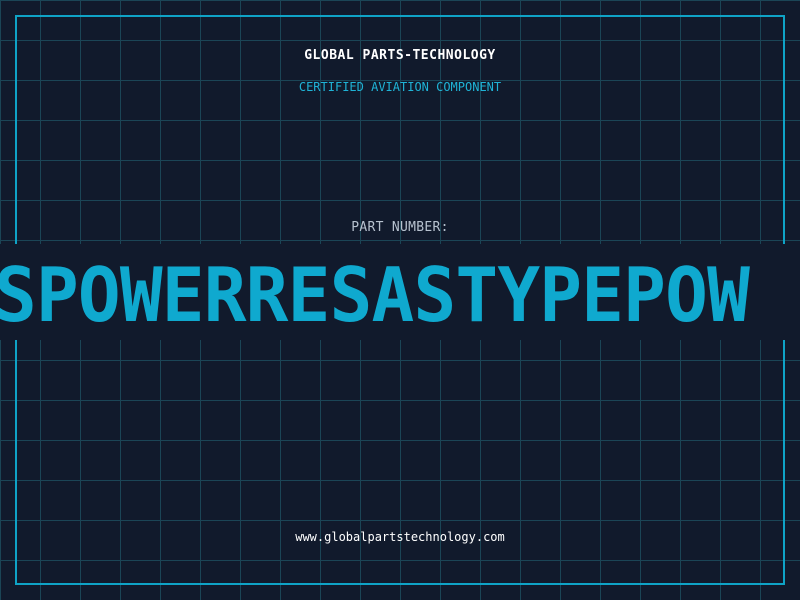 This screenshot has height=600, width=800. Describe the element at coordinates (400, 55) in the screenshot. I see `company-name: GLOBAL PARTS-TECHNOLOGY` at that location.